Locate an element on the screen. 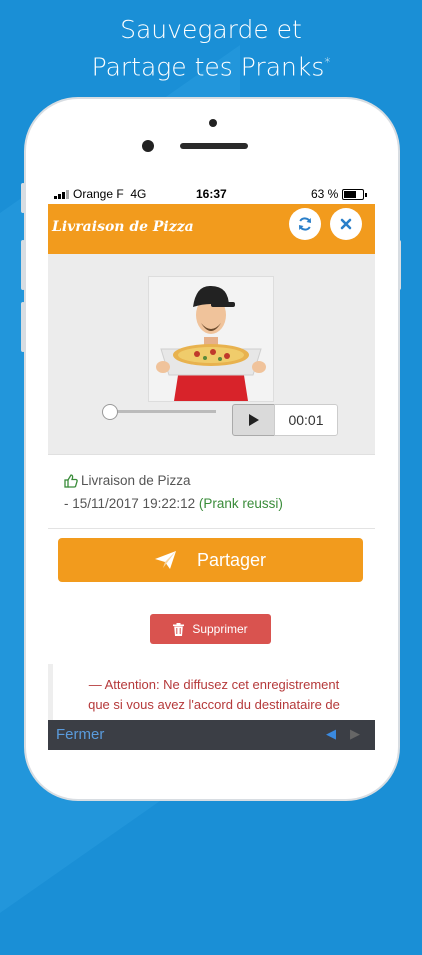  play-icon is located at coordinates (253, 420).